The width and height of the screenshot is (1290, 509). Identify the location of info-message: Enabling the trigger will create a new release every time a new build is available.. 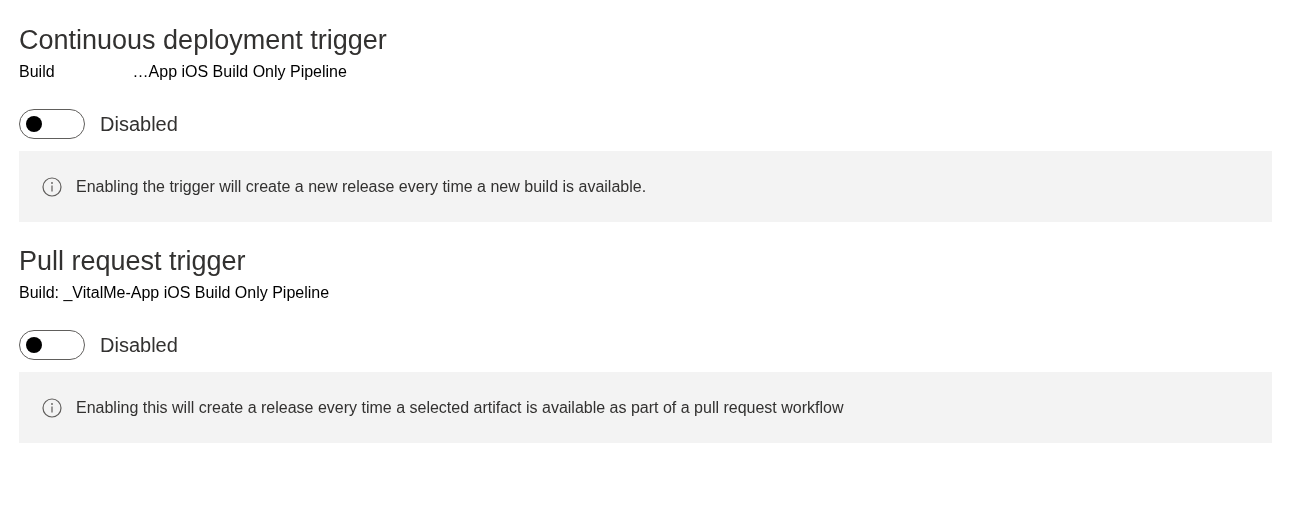
(361, 186).